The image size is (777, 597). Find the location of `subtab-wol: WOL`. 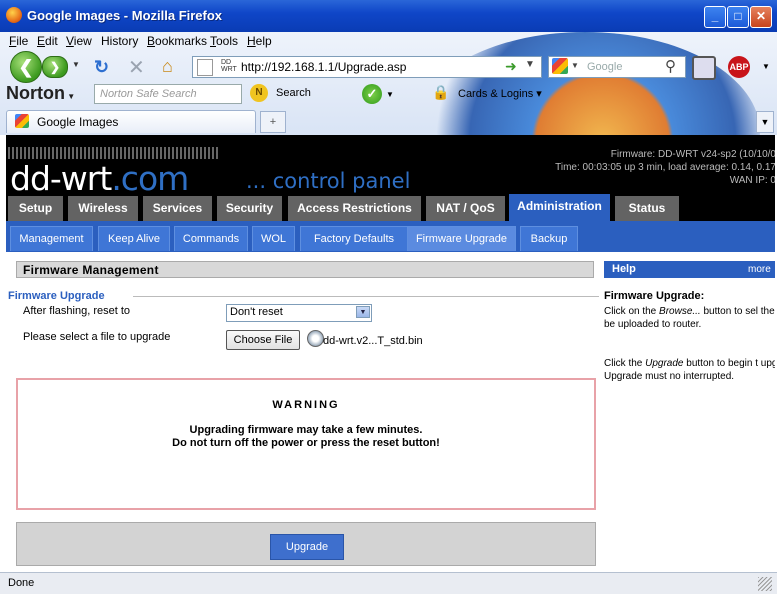

subtab-wol: WOL is located at coordinates (273, 238).